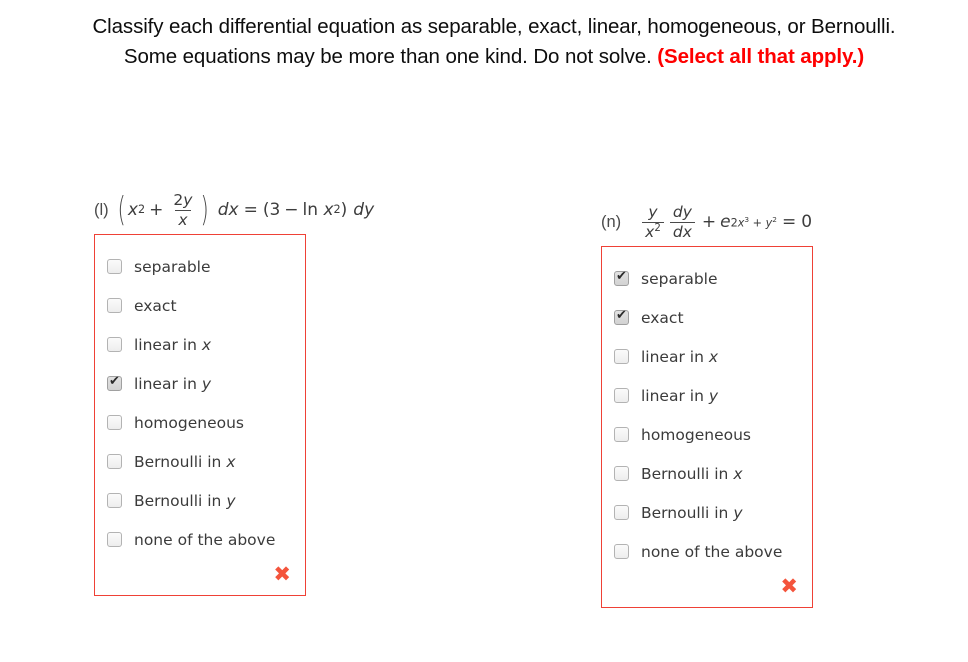  I want to click on lhs-variable: x, so click(132, 210).